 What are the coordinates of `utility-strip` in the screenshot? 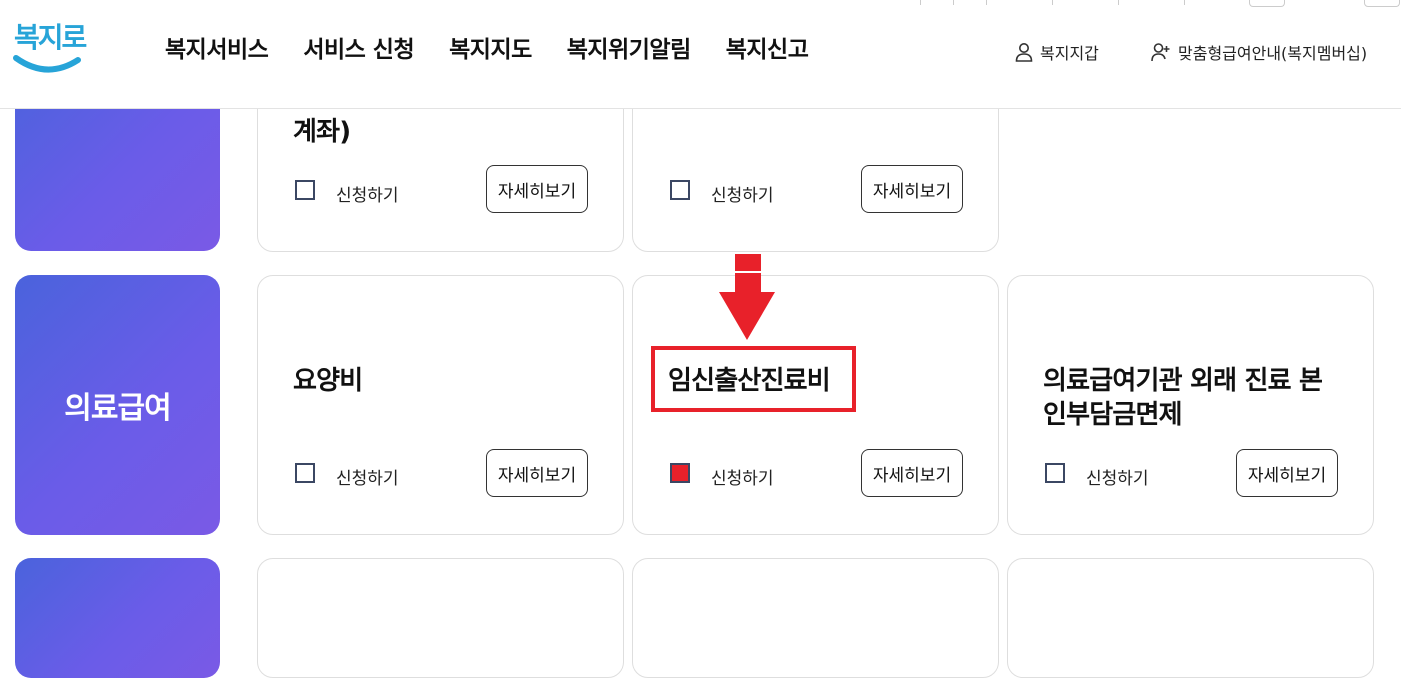 It's located at (1150, 4).